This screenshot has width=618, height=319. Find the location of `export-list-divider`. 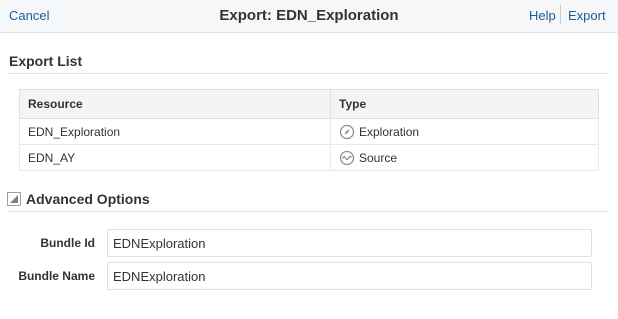

export-list-divider is located at coordinates (308, 73).